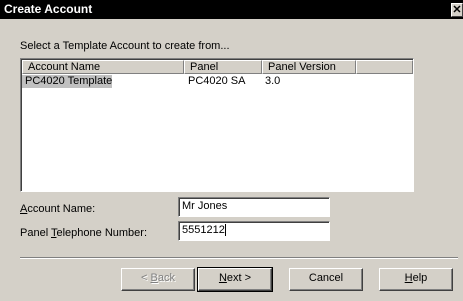  What do you see at coordinates (309, 67) in the screenshot?
I see `column-header-panel-version: Panel Version` at bounding box center [309, 67].